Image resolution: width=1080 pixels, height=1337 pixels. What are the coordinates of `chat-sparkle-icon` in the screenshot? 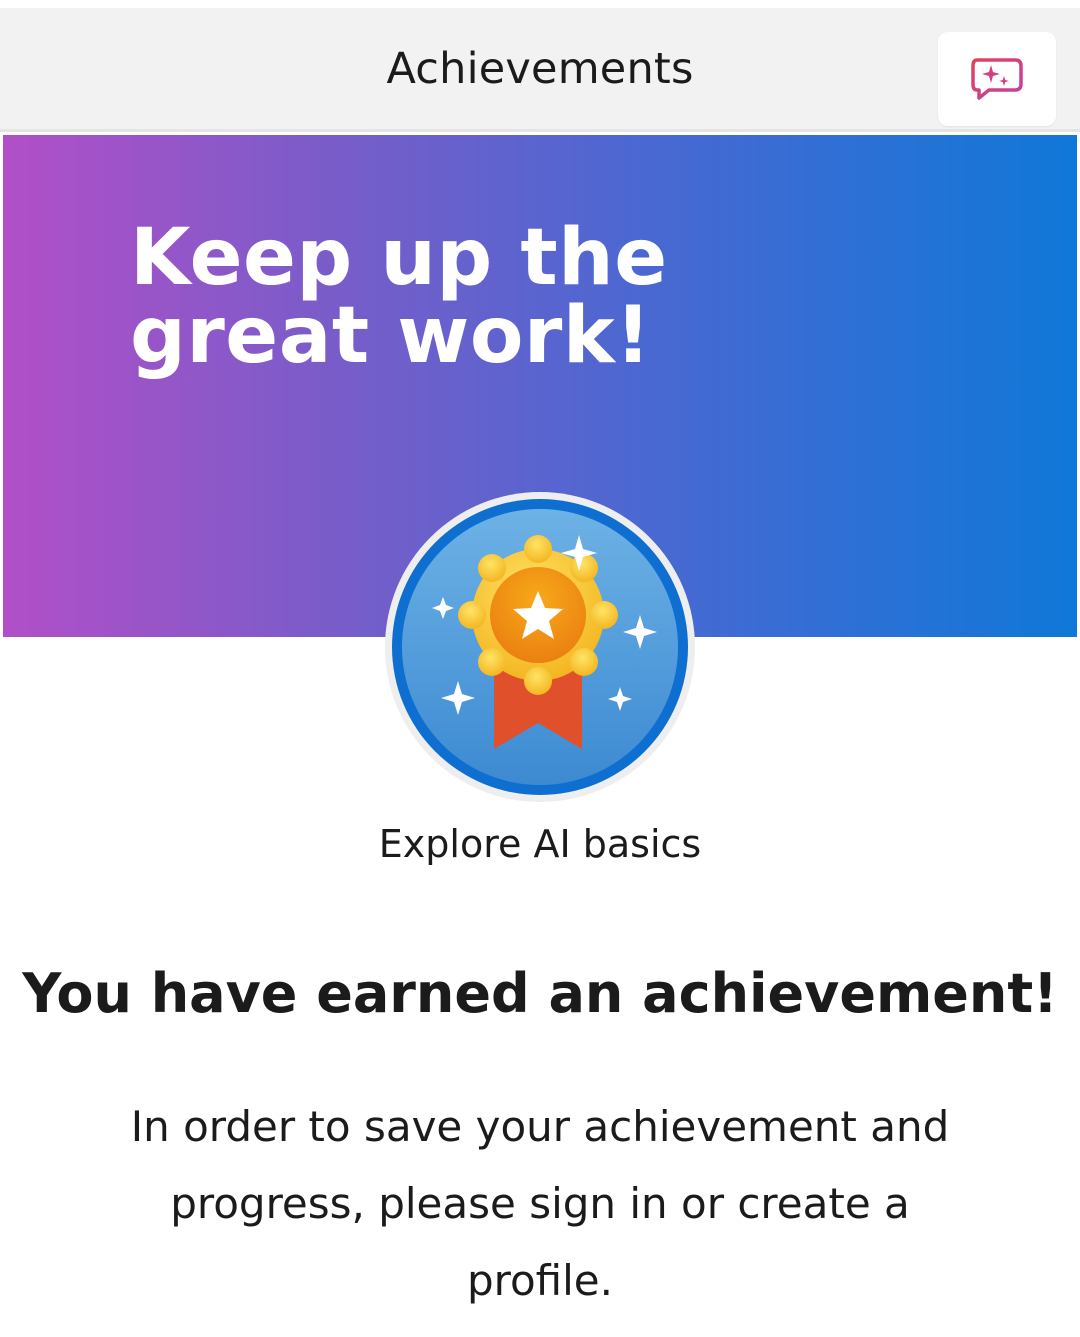 It's located at (997, 79).